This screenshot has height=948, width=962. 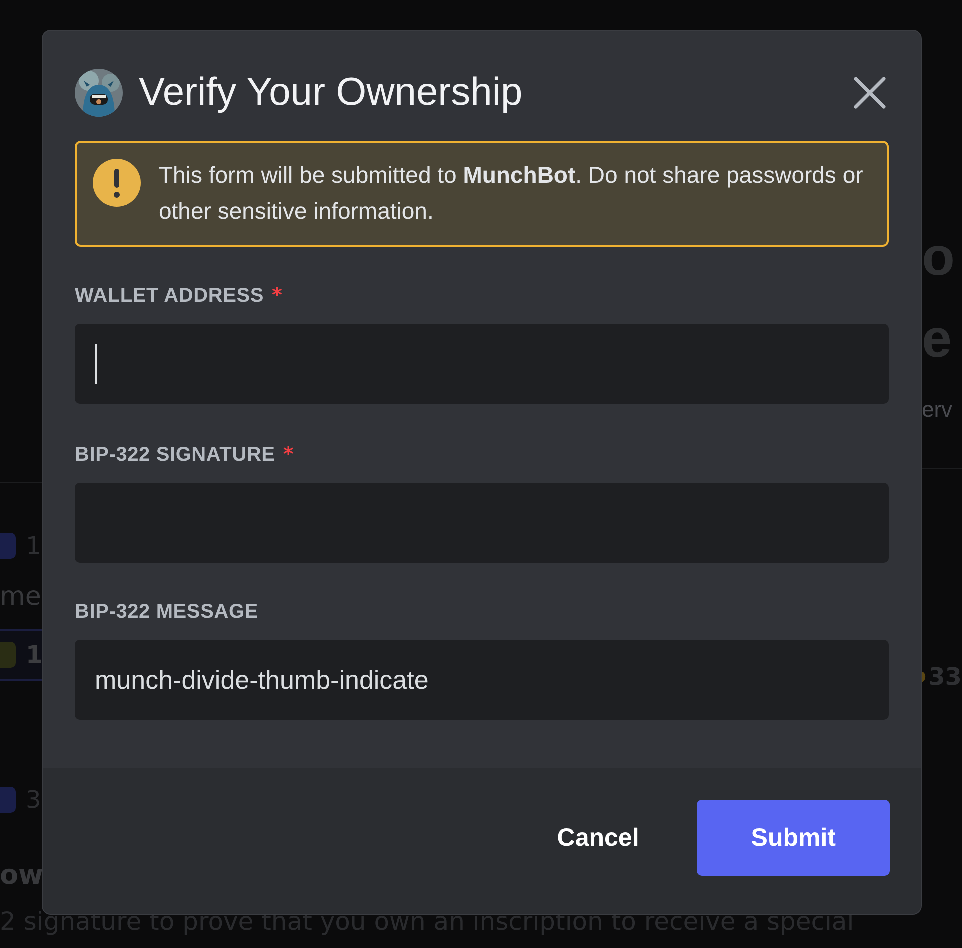 What do you see at coordinates (262, 680) in the screenshot?
I see `field-value: munch-divide-thumb-indicate` at bounding box center [262, 680].